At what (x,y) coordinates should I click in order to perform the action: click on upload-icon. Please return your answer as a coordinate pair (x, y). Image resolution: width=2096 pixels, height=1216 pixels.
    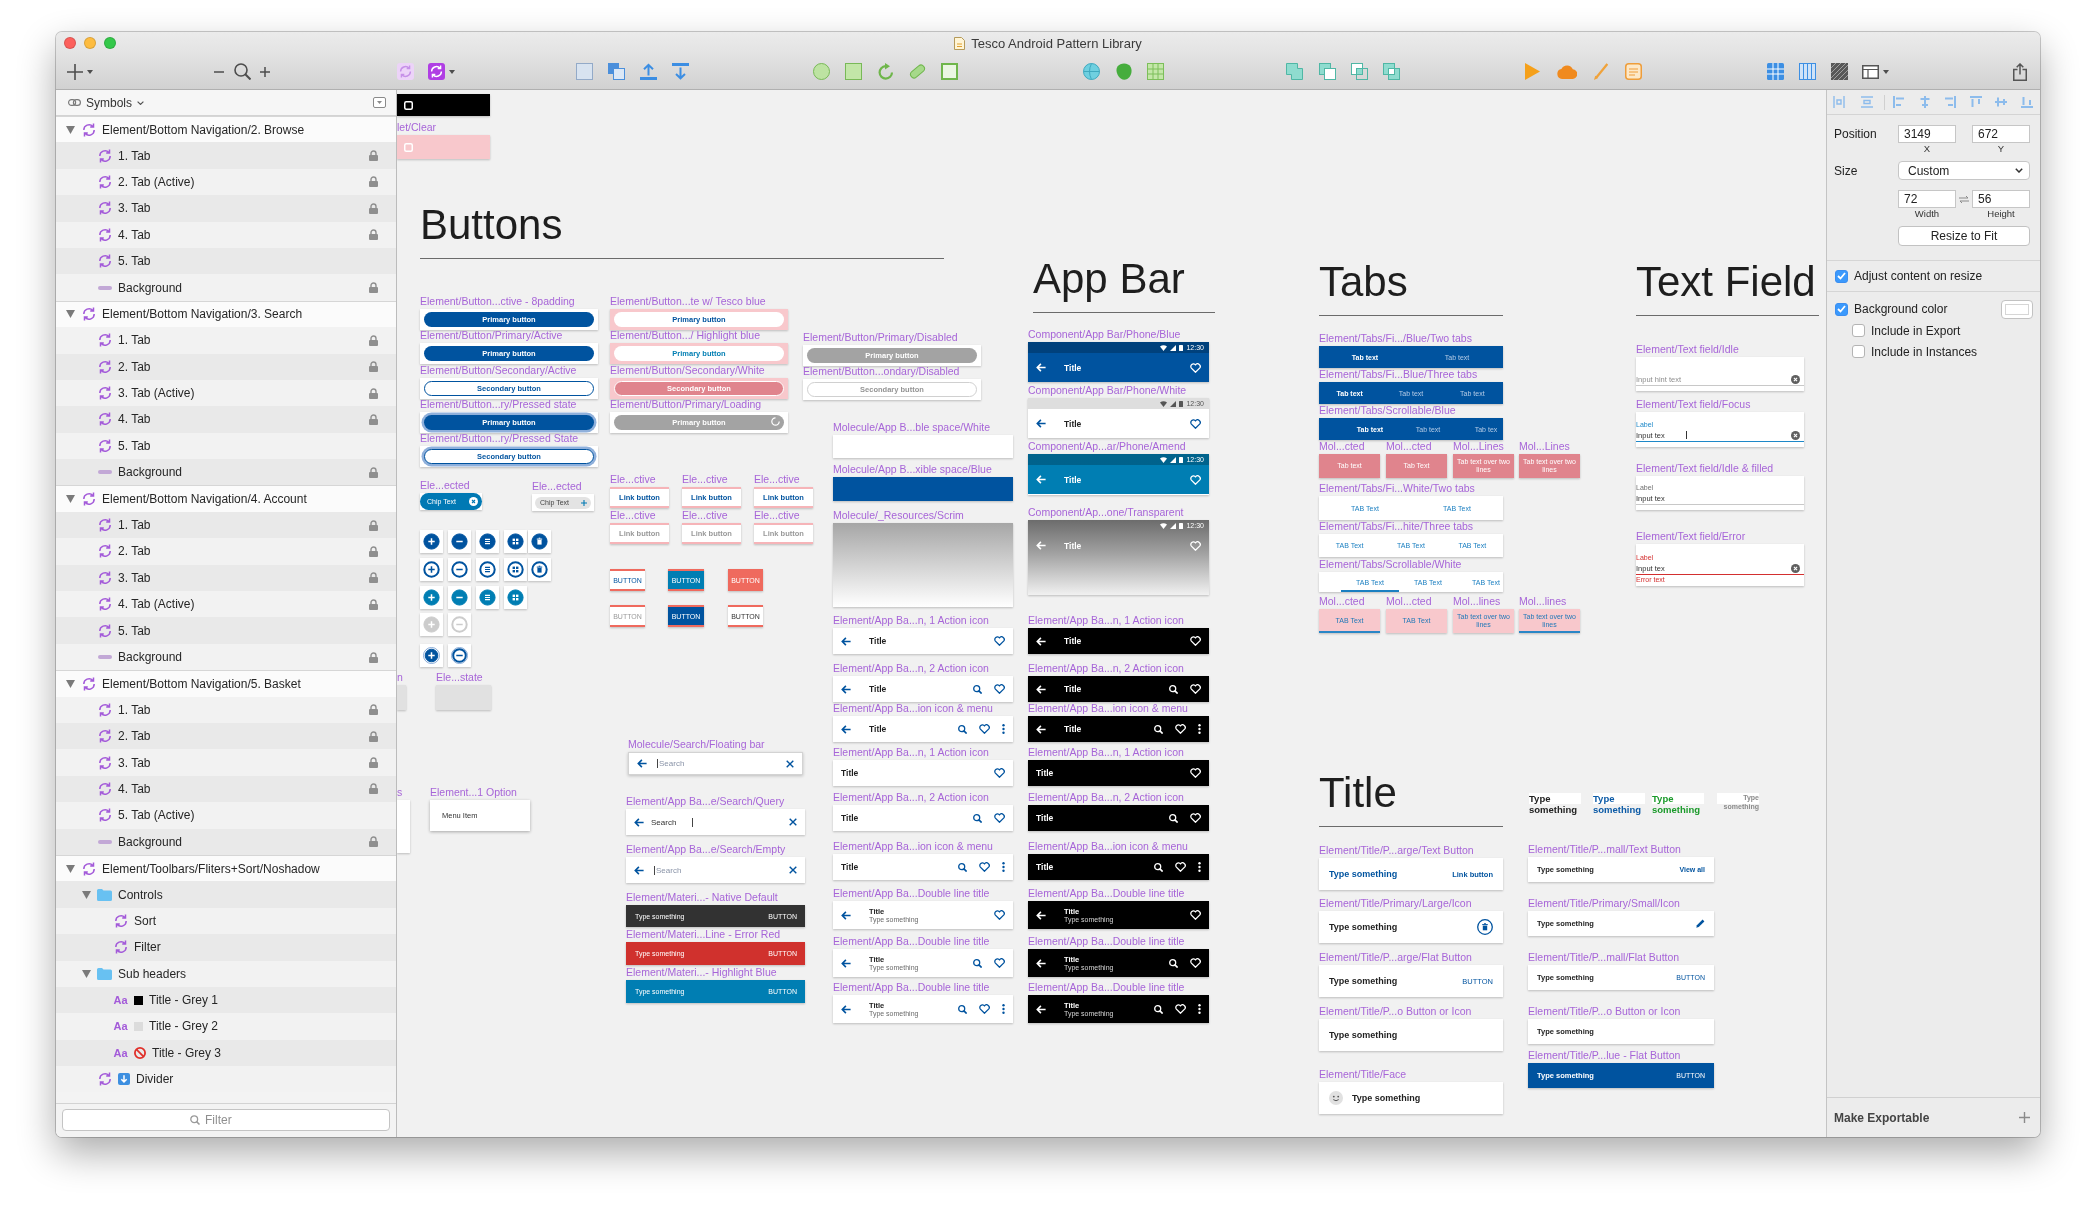
    Looking at the image, I should click on (648, 71).